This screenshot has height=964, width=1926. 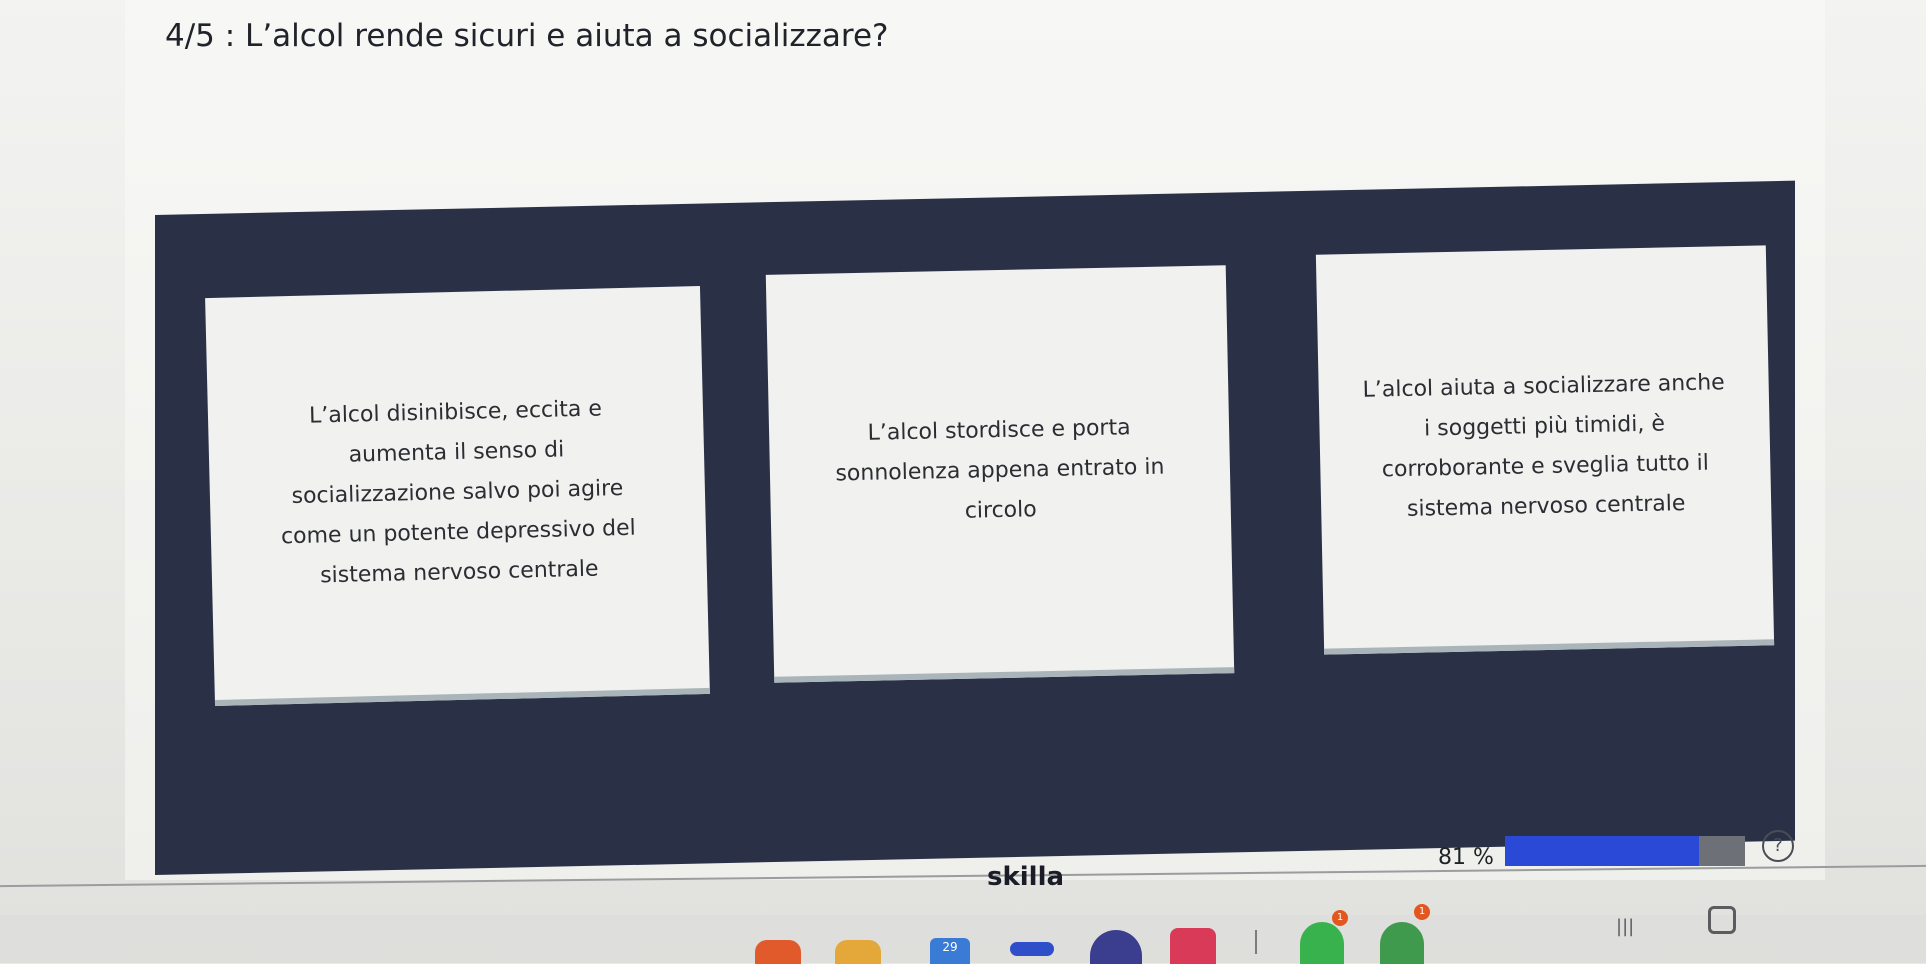 What do you see at coordinates (778, 952) in the screenshot?
I see `taskbar-app-orange-icon` at bounding box center [778, 952].